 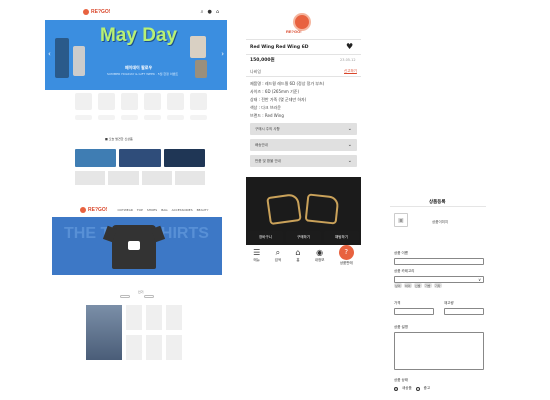 What do you see at coordinates (401, 327) in the screenshot?
I see `description-label: 상품 설명` at bounding box center [401, 327].